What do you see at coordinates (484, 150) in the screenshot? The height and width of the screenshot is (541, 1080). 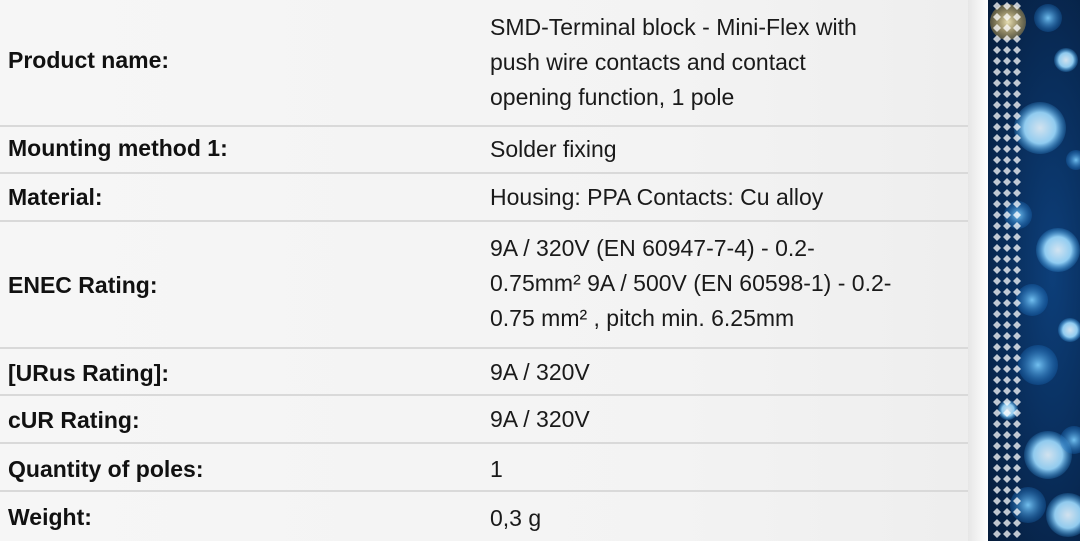 I see `table-row: Mounting method 1: Solder fixing` at bounding box center [484, 150].